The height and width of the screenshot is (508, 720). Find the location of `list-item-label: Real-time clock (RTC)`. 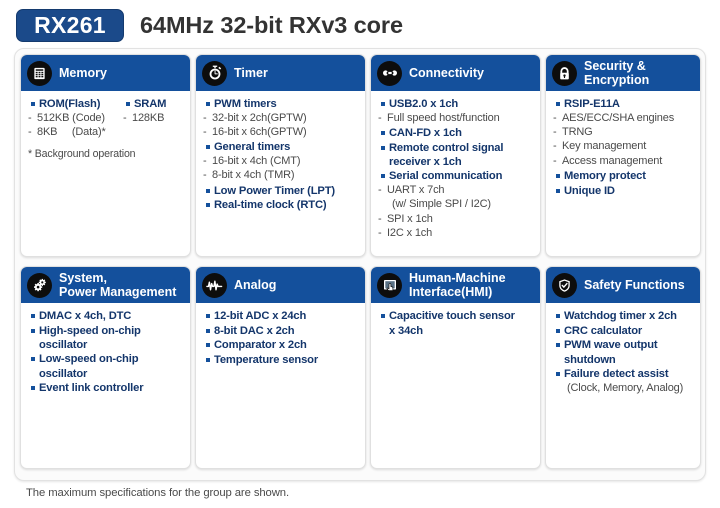

list-item-label: Real-time clock (RTC) is located at coordinates (270, 205).